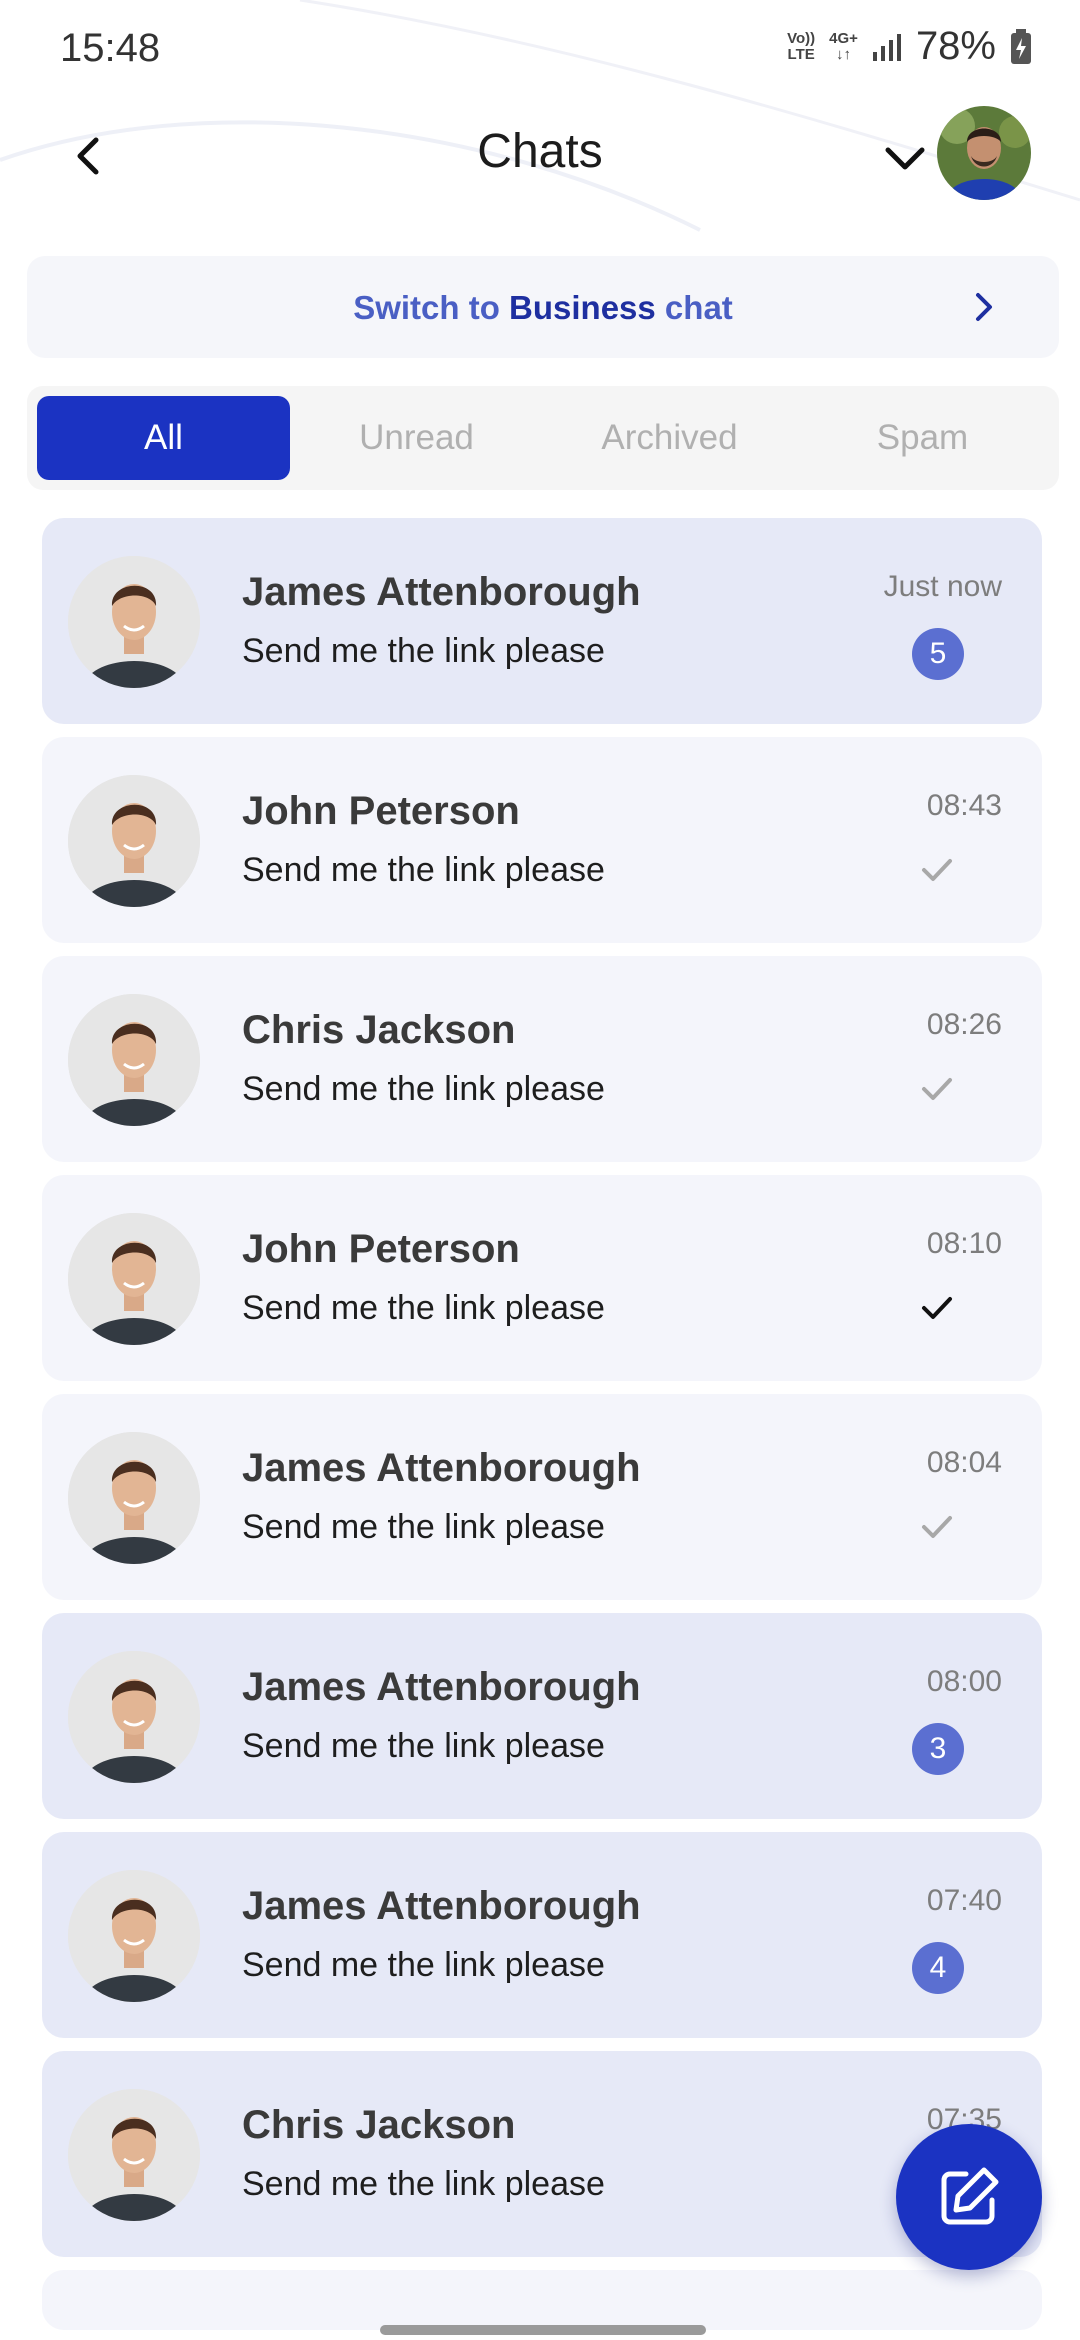  What do you see at coordinates (964, 805) in the screenshot?
I see `message-time: 08:43` at bounding box center [964, 805].